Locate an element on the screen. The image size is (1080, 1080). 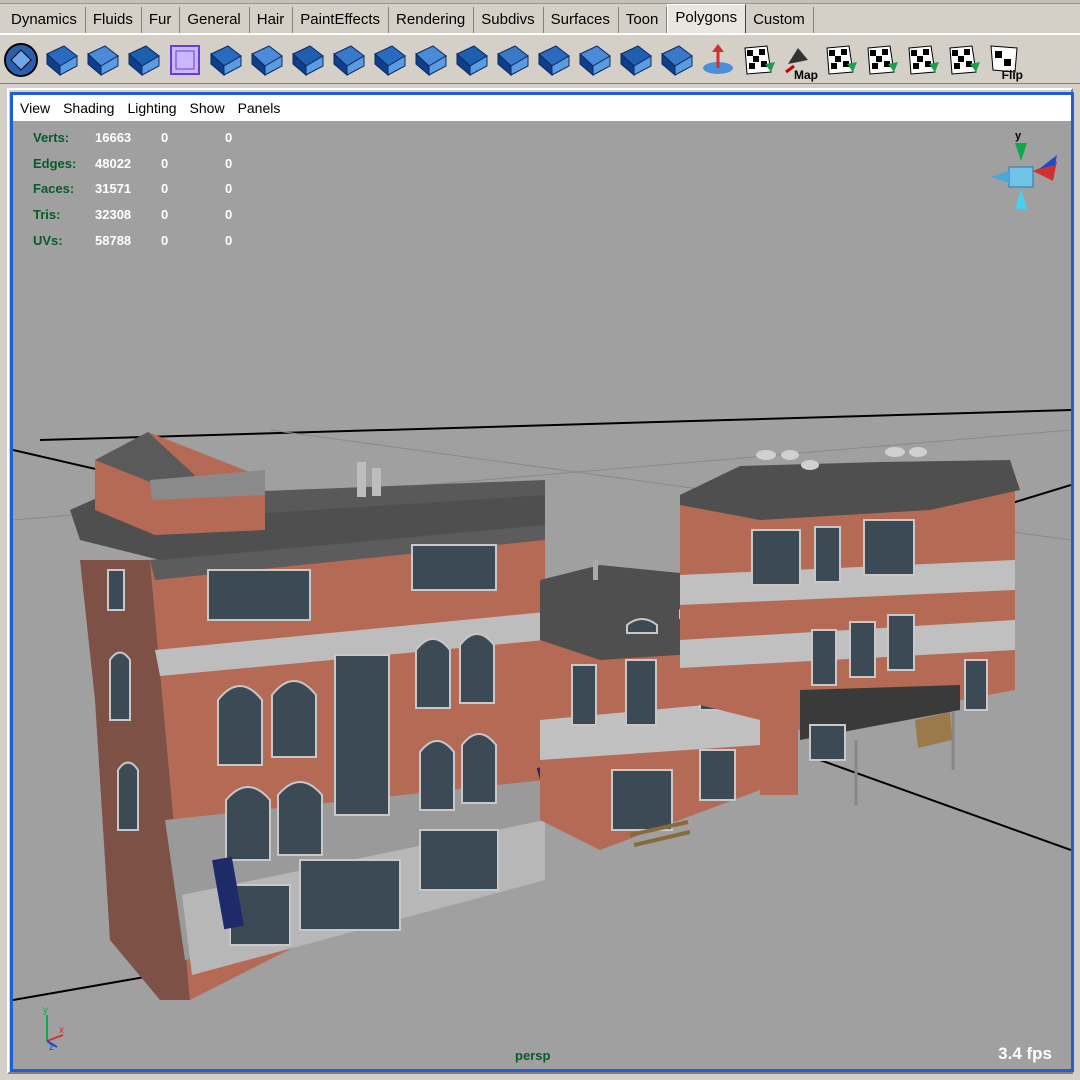
poly-wedge-icon is located at coordinates (512, 61).